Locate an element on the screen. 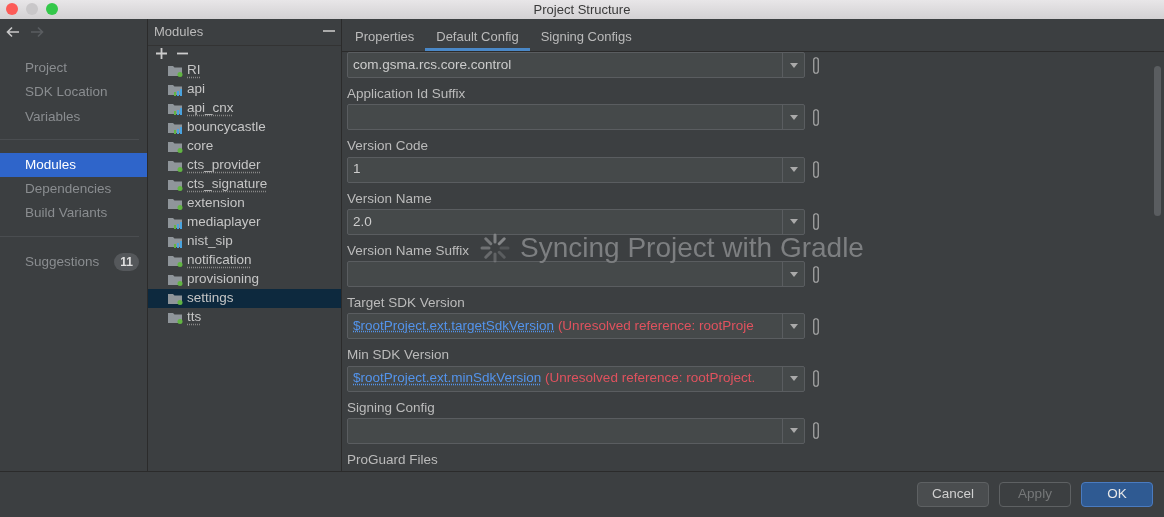 This screenshot has height=517, width=1164. back-arrow-icon is located at coordinates (13, 32).